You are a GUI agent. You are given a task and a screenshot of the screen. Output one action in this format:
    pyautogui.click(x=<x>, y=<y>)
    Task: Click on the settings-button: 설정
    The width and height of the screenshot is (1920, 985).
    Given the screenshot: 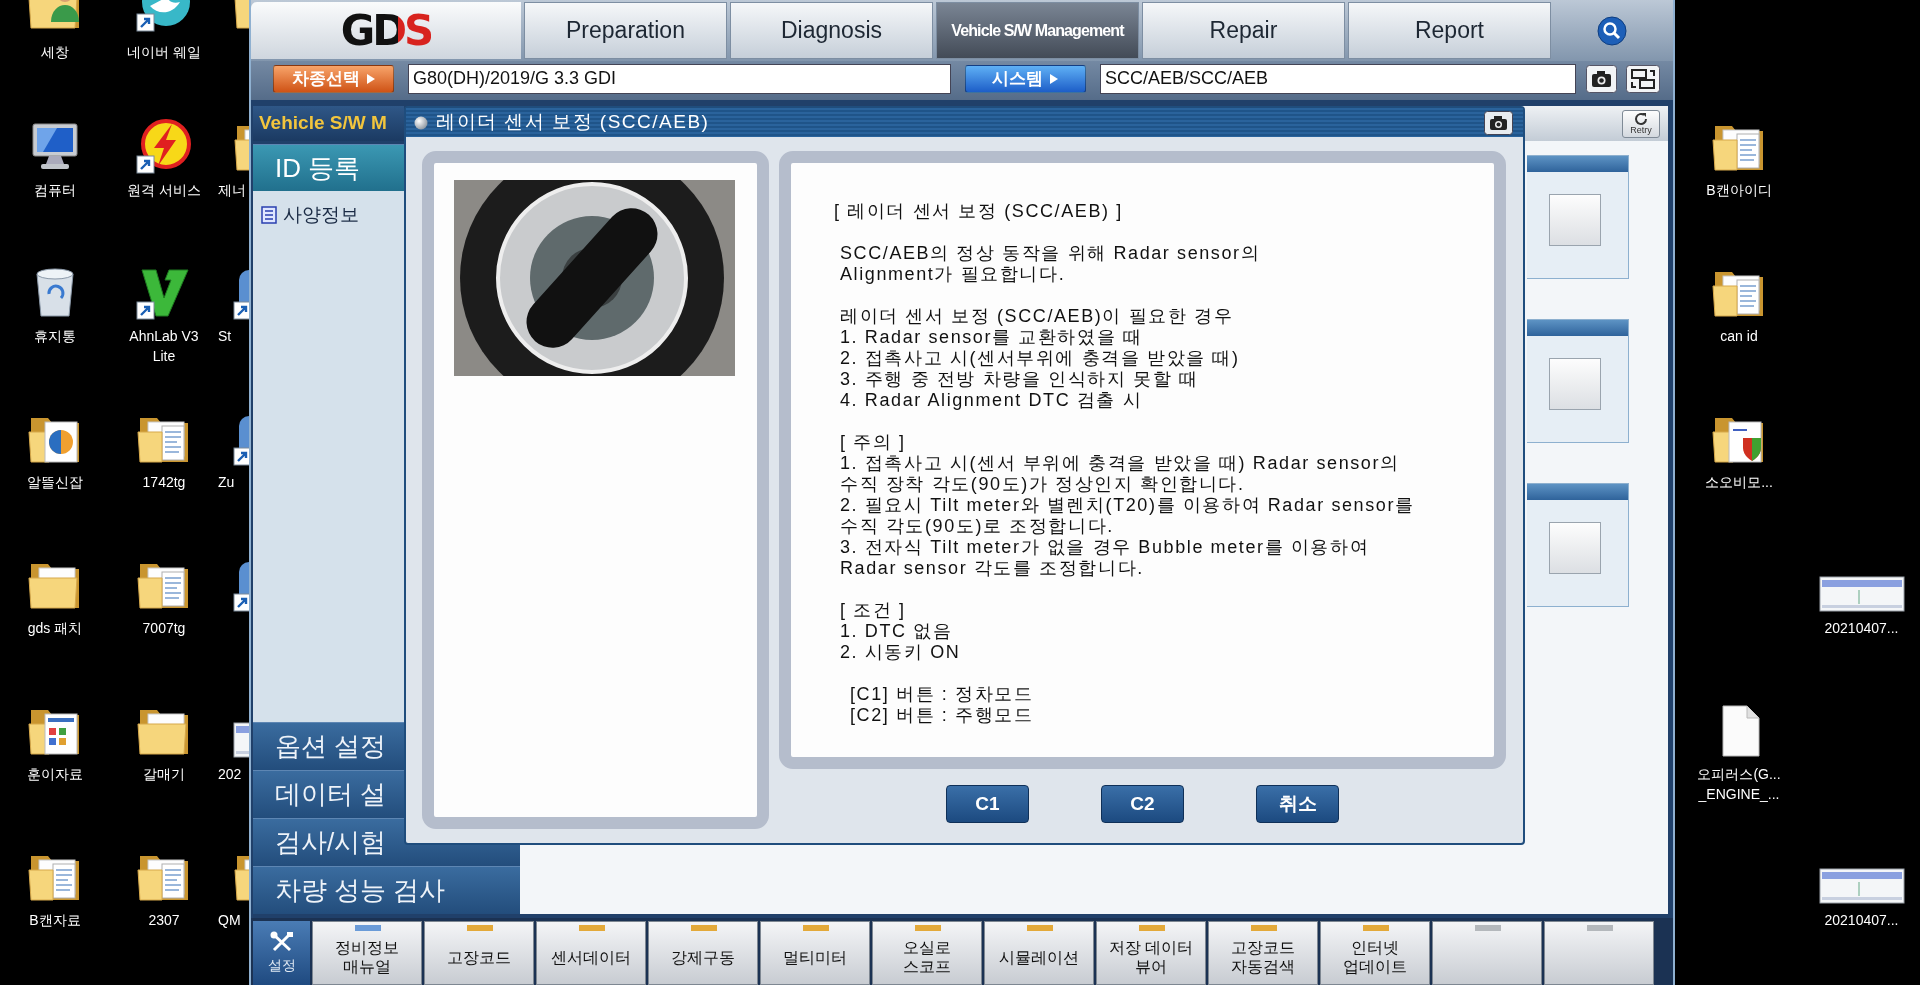 What is the action you would take?
    pyautogui.click(x=281, y=953)
    